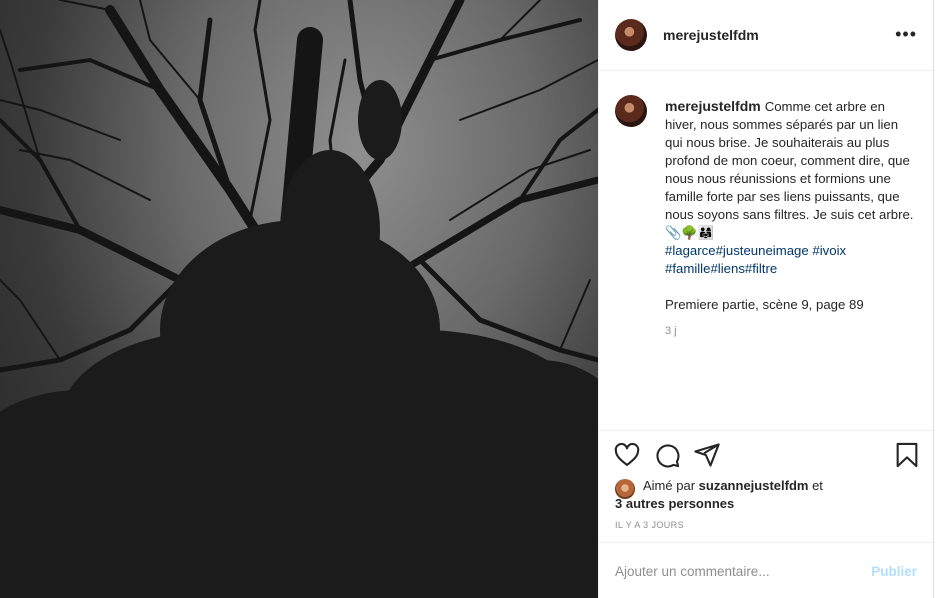 The image size is (936, 598). What do you see at coordinates (894, 571) in the screenshot?
I see `publish-button: Publier` at bounding box center [894, 571].